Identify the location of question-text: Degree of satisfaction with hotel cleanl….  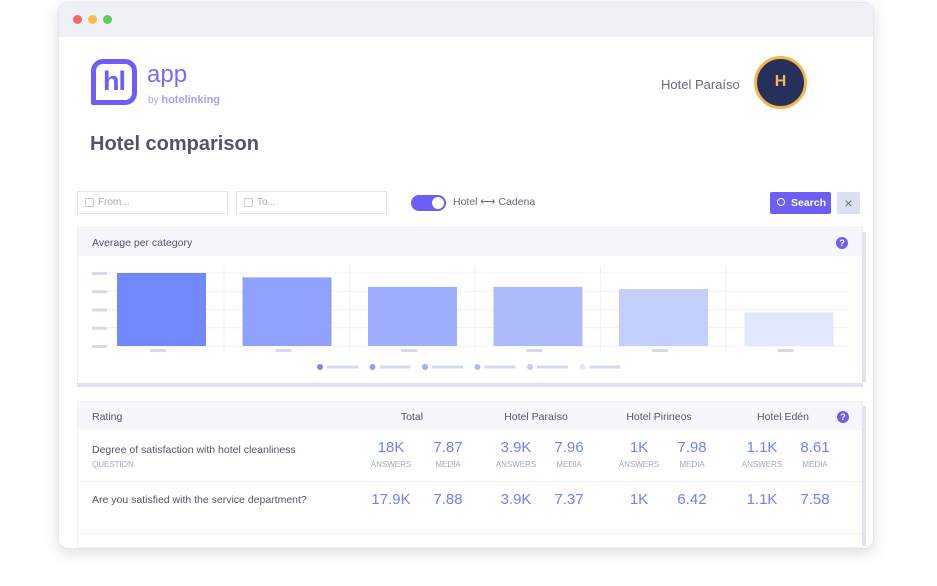
(194, 450).